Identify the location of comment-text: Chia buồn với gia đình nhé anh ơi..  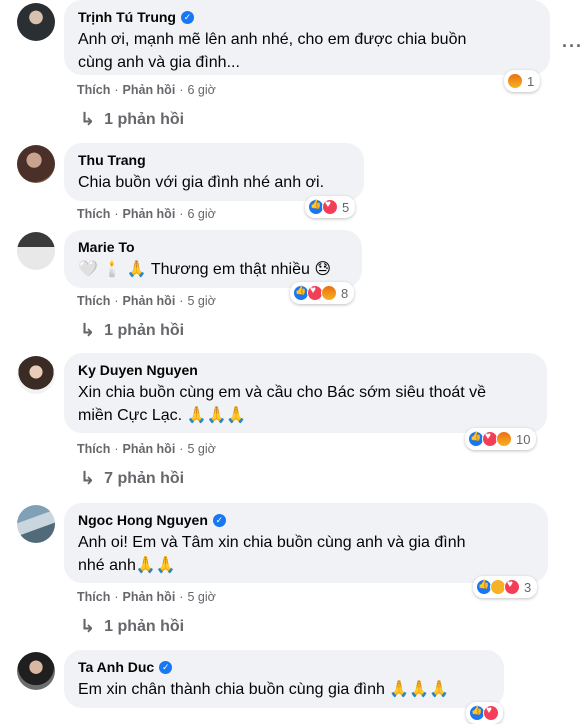
(201, 182).